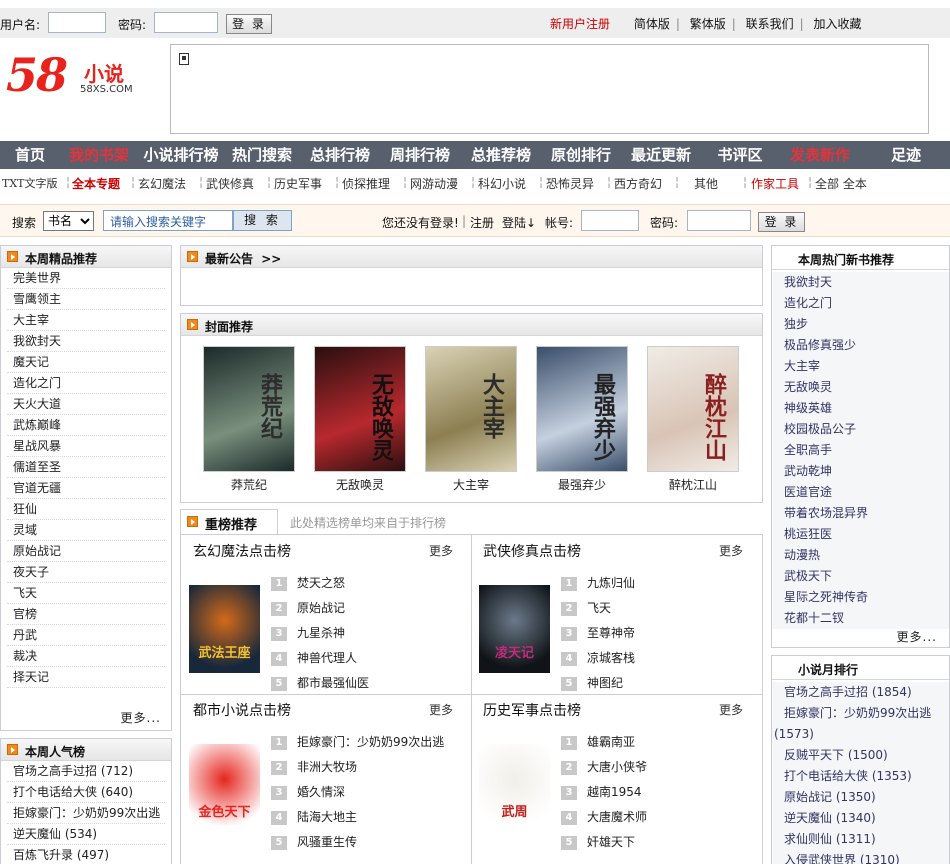 This screenshot has height=864, width=950. Describe the element at coordinates (604, 842) in the screenshot. I see `rank-item: 5 奸雄天下` at that location.